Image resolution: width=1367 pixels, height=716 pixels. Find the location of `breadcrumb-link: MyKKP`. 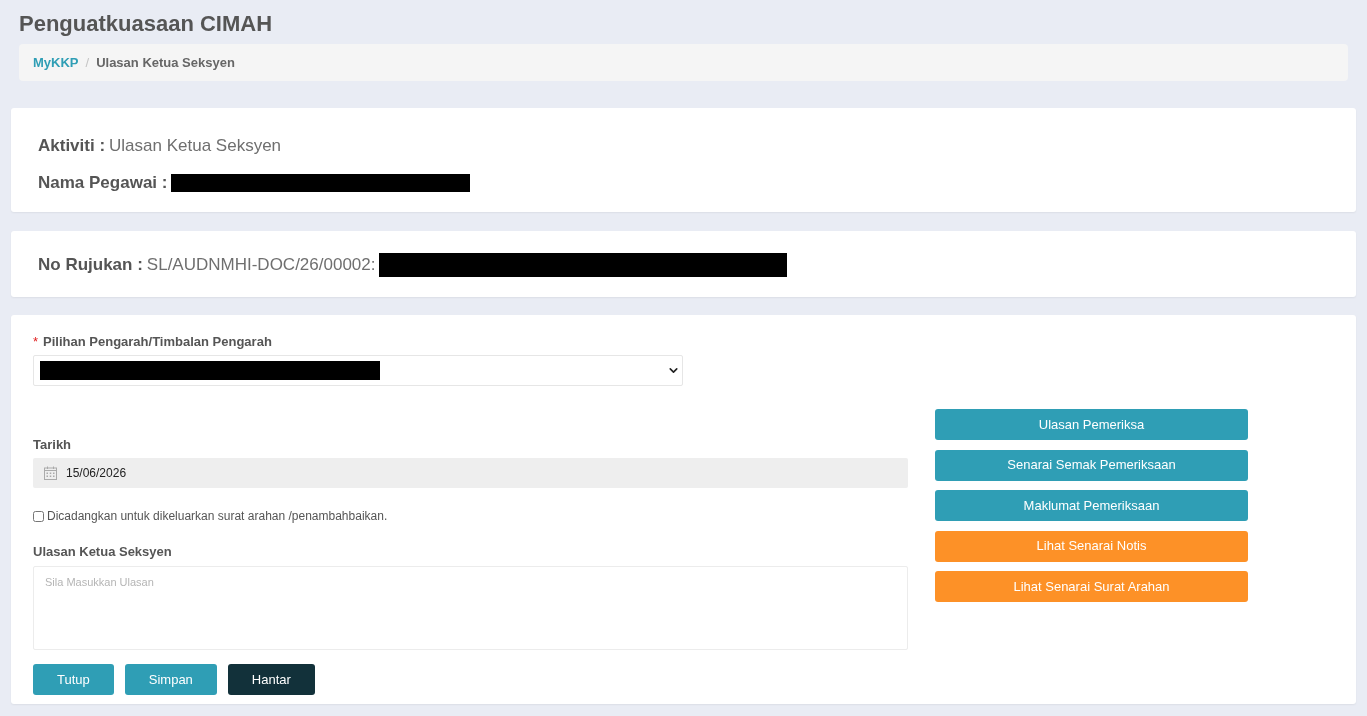

breadcrumb-link: MyKKP is located at coordinates (56, 62).